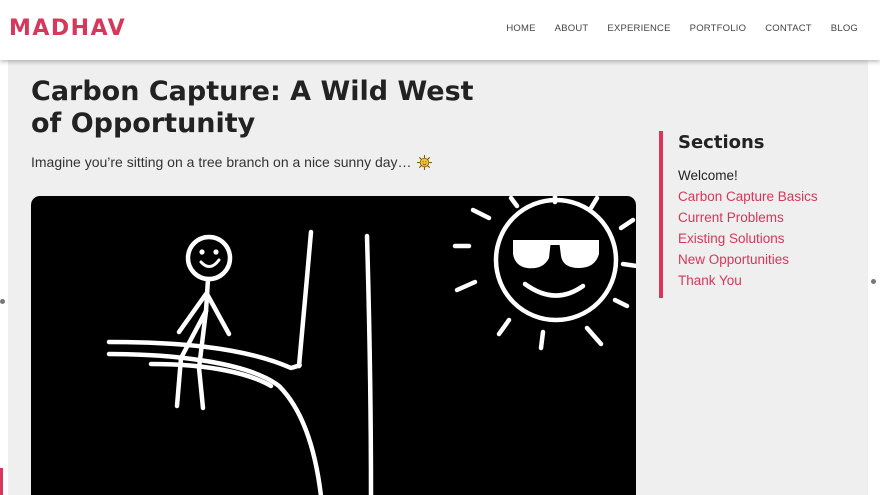 Image resolution: width=880 pixels, height=495 pixels. Describe the element at coordinates (2, 301) in the screenshot. I see `carousel-dot-left` at that location.